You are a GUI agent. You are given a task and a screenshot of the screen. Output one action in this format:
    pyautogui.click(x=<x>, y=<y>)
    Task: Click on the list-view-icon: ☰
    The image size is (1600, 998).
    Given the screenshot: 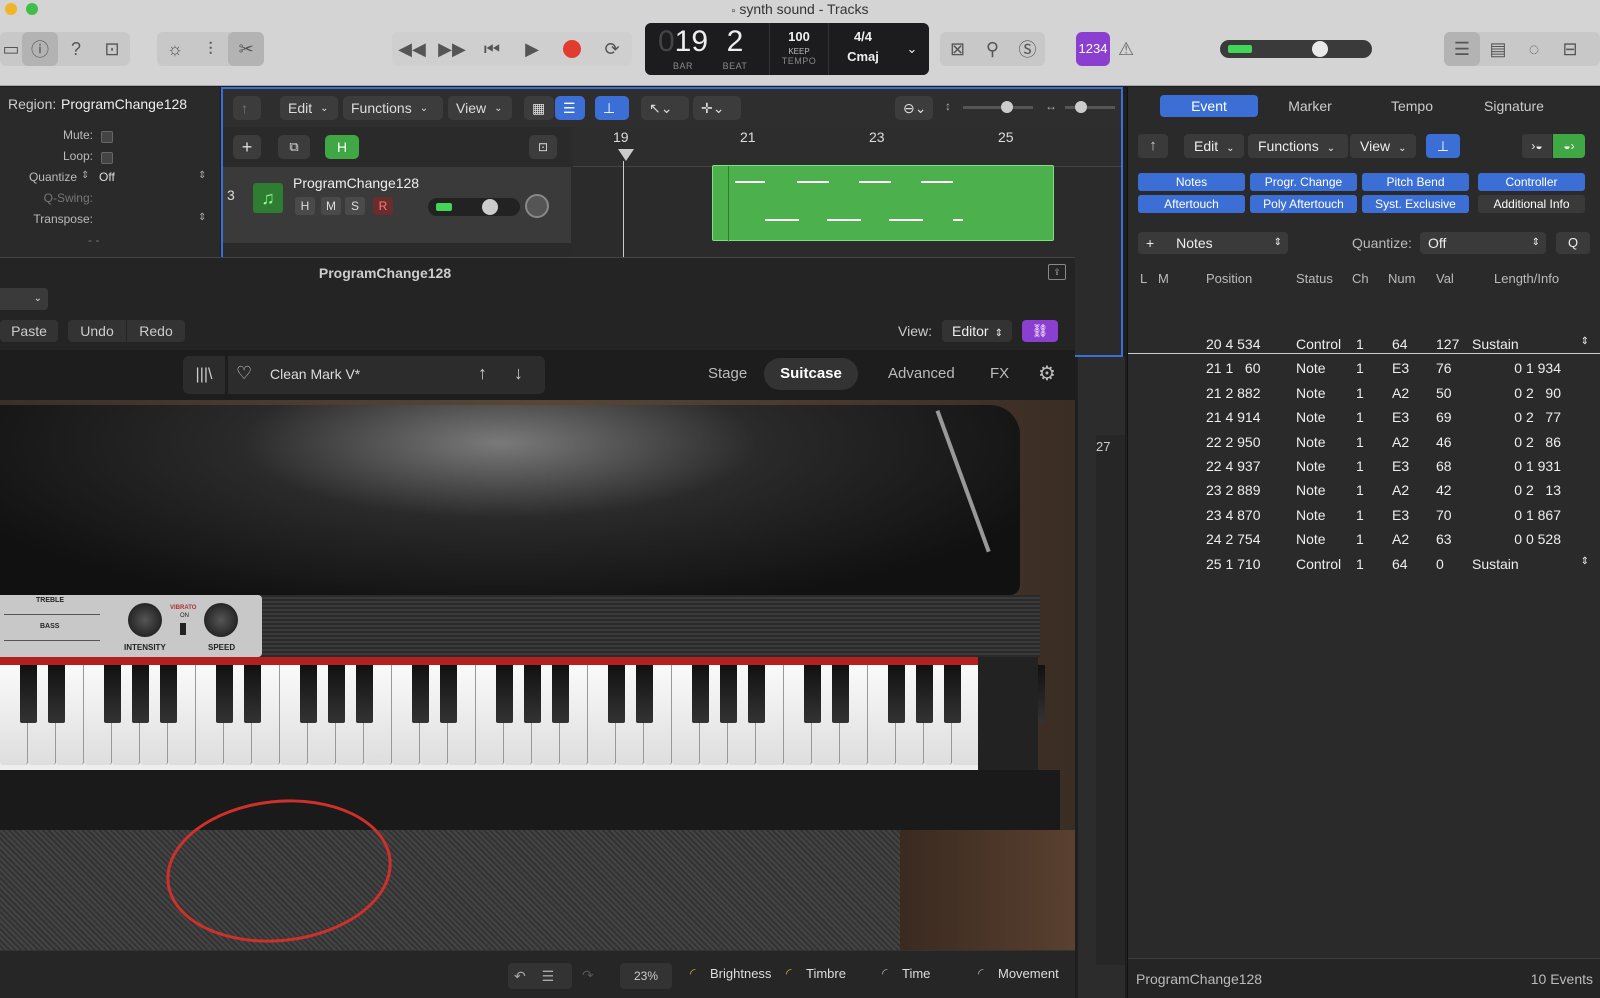 What is the action you would take?
    pyautogui.click(x=570, y=108)
    